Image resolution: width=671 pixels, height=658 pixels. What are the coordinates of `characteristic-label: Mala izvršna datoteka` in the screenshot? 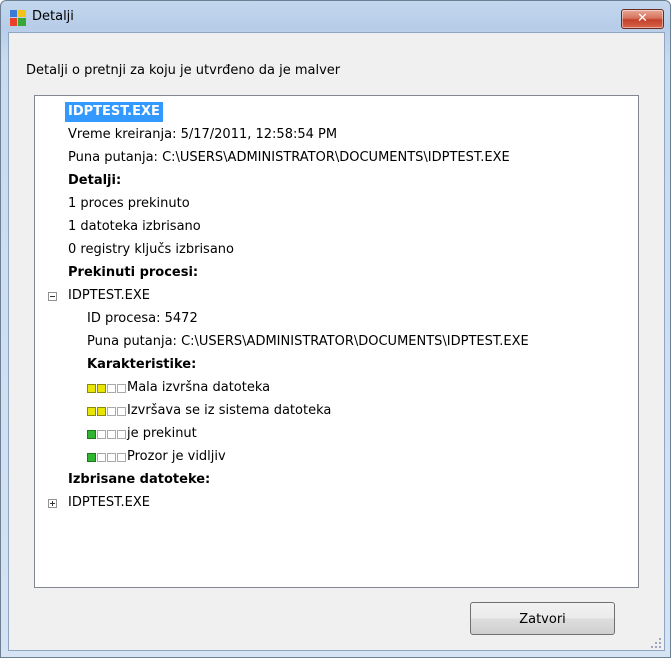 It's located at (199, 387).